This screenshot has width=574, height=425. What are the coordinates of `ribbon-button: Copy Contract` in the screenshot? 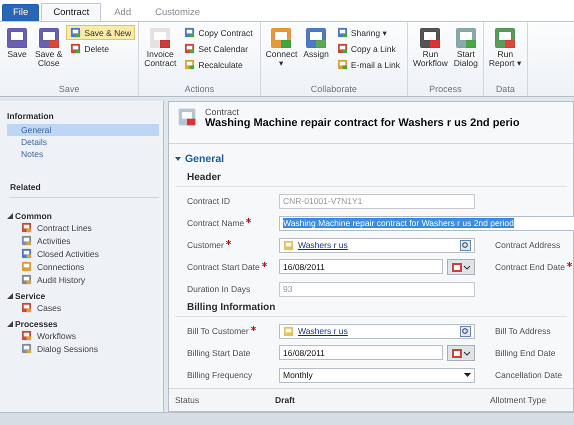 It's located at (218, 32).